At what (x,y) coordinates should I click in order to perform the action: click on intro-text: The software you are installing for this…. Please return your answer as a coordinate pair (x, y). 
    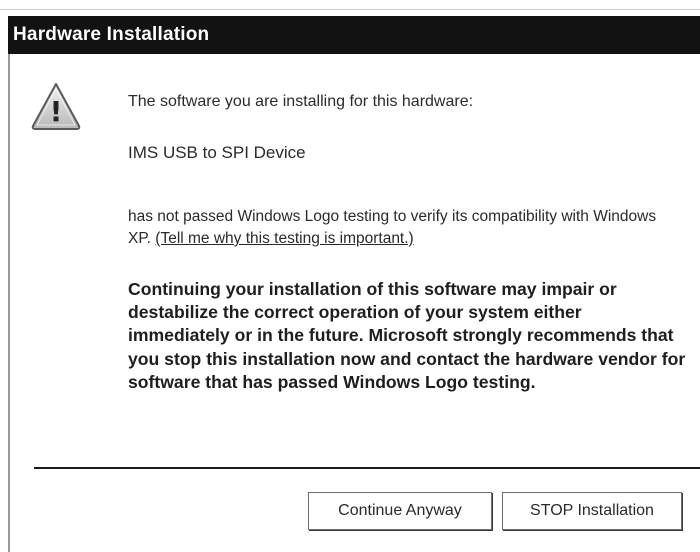
    Looking at the image, I should click on (301, 101).